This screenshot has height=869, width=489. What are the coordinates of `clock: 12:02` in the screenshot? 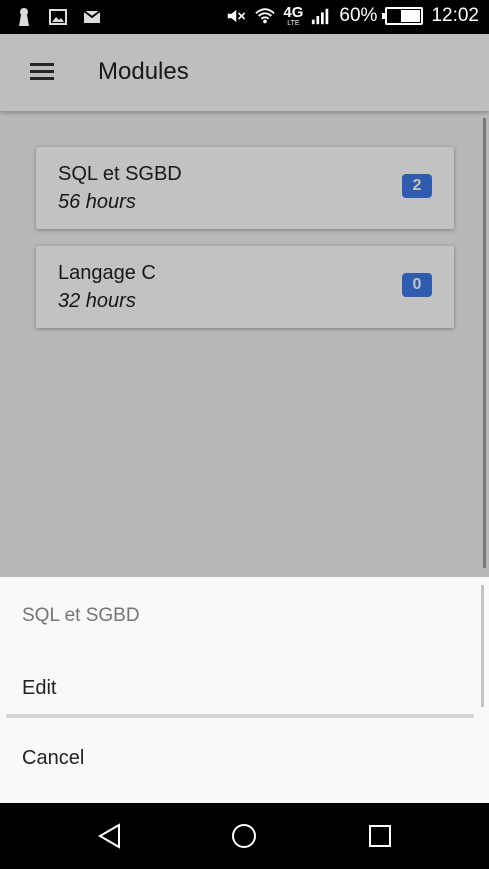 It's located at (455, 15).